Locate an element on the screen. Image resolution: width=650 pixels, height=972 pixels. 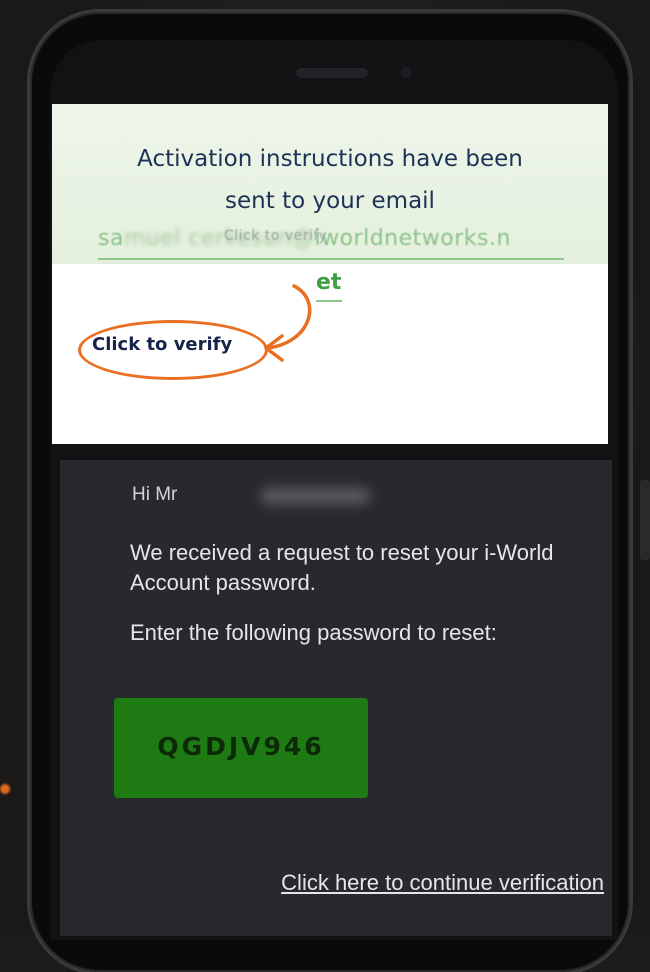
reset-instruction: Enter the following password to reset: is located at coordinates (313, 632).